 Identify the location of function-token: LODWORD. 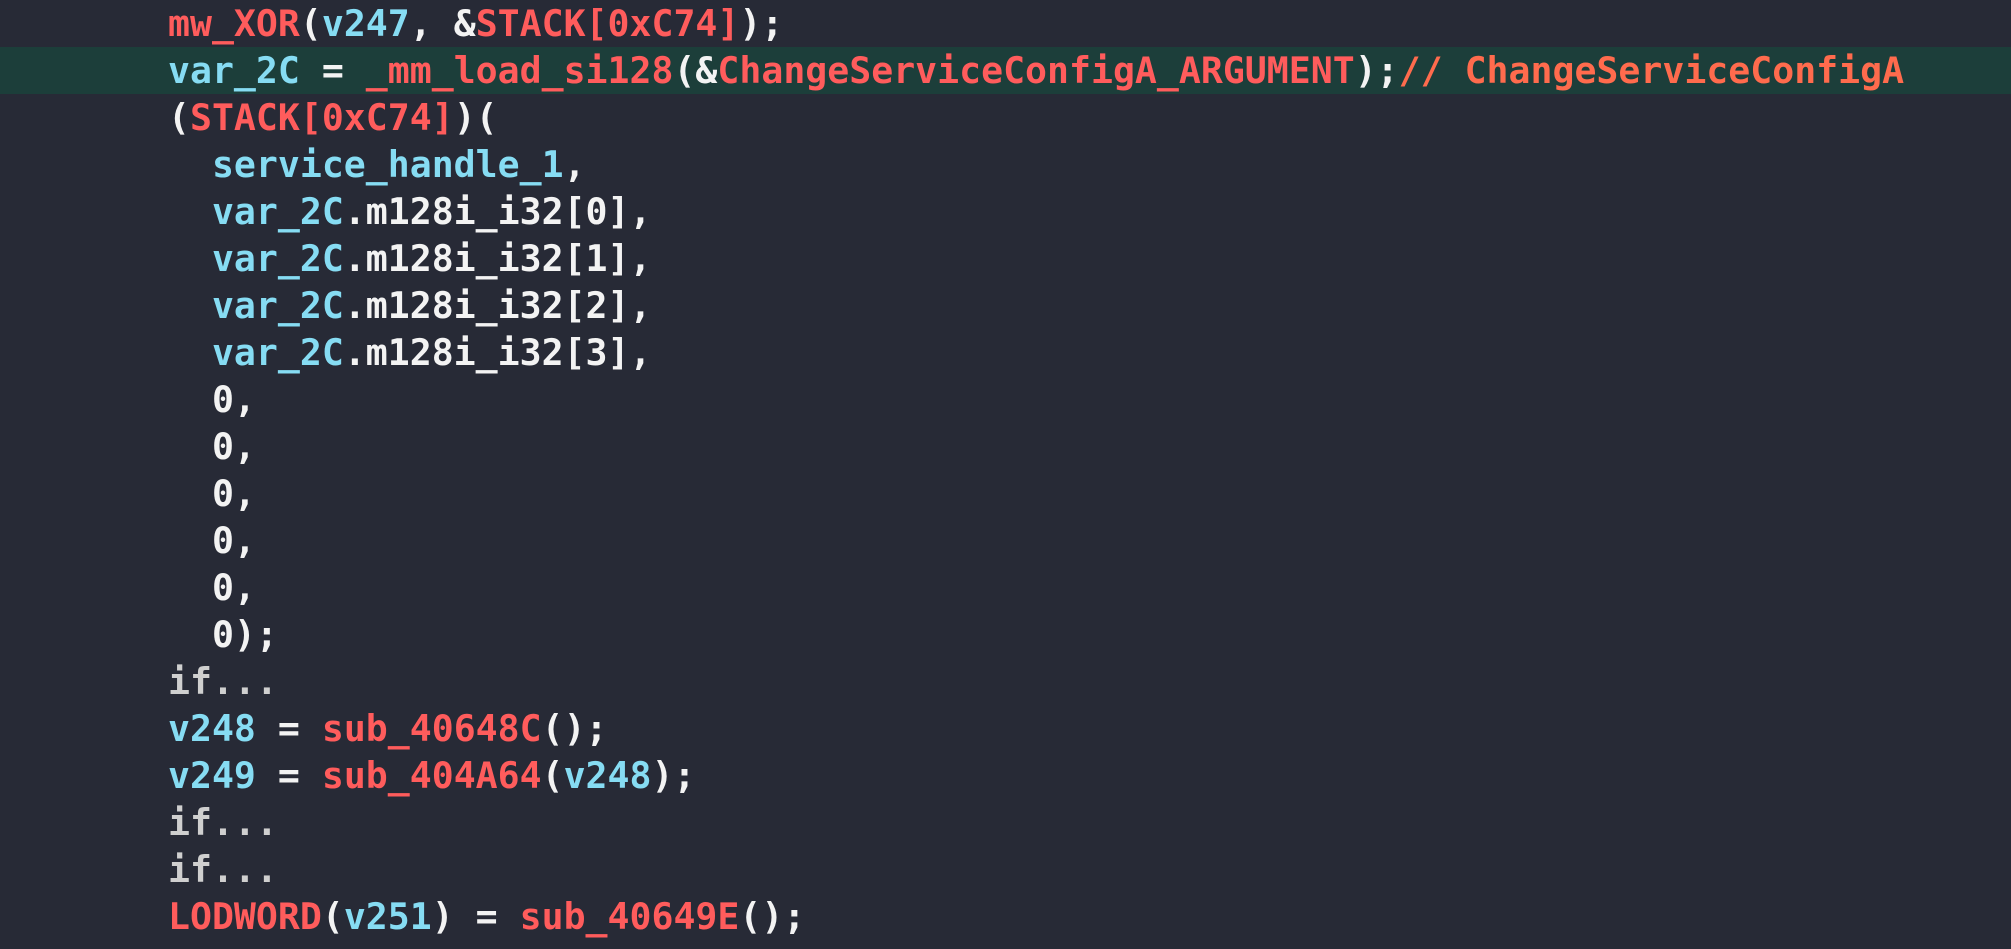
(245, 916).